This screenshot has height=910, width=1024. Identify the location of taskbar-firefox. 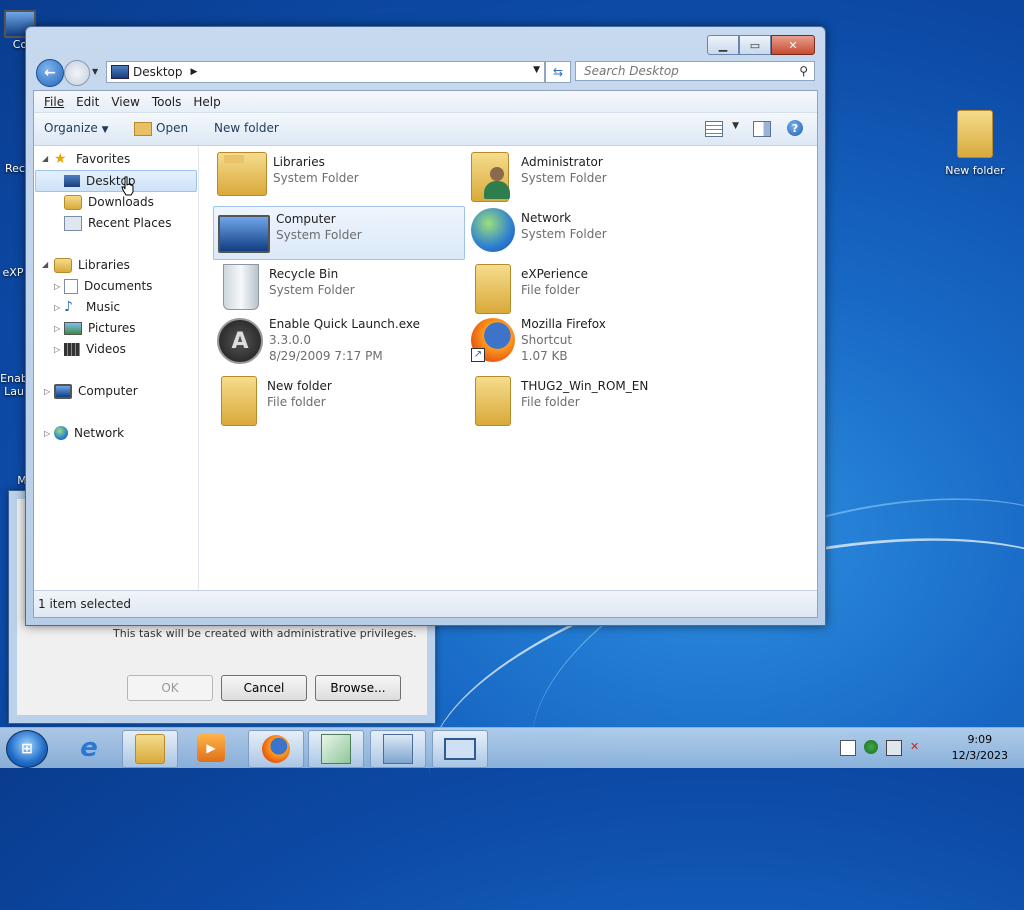
(276, 749).